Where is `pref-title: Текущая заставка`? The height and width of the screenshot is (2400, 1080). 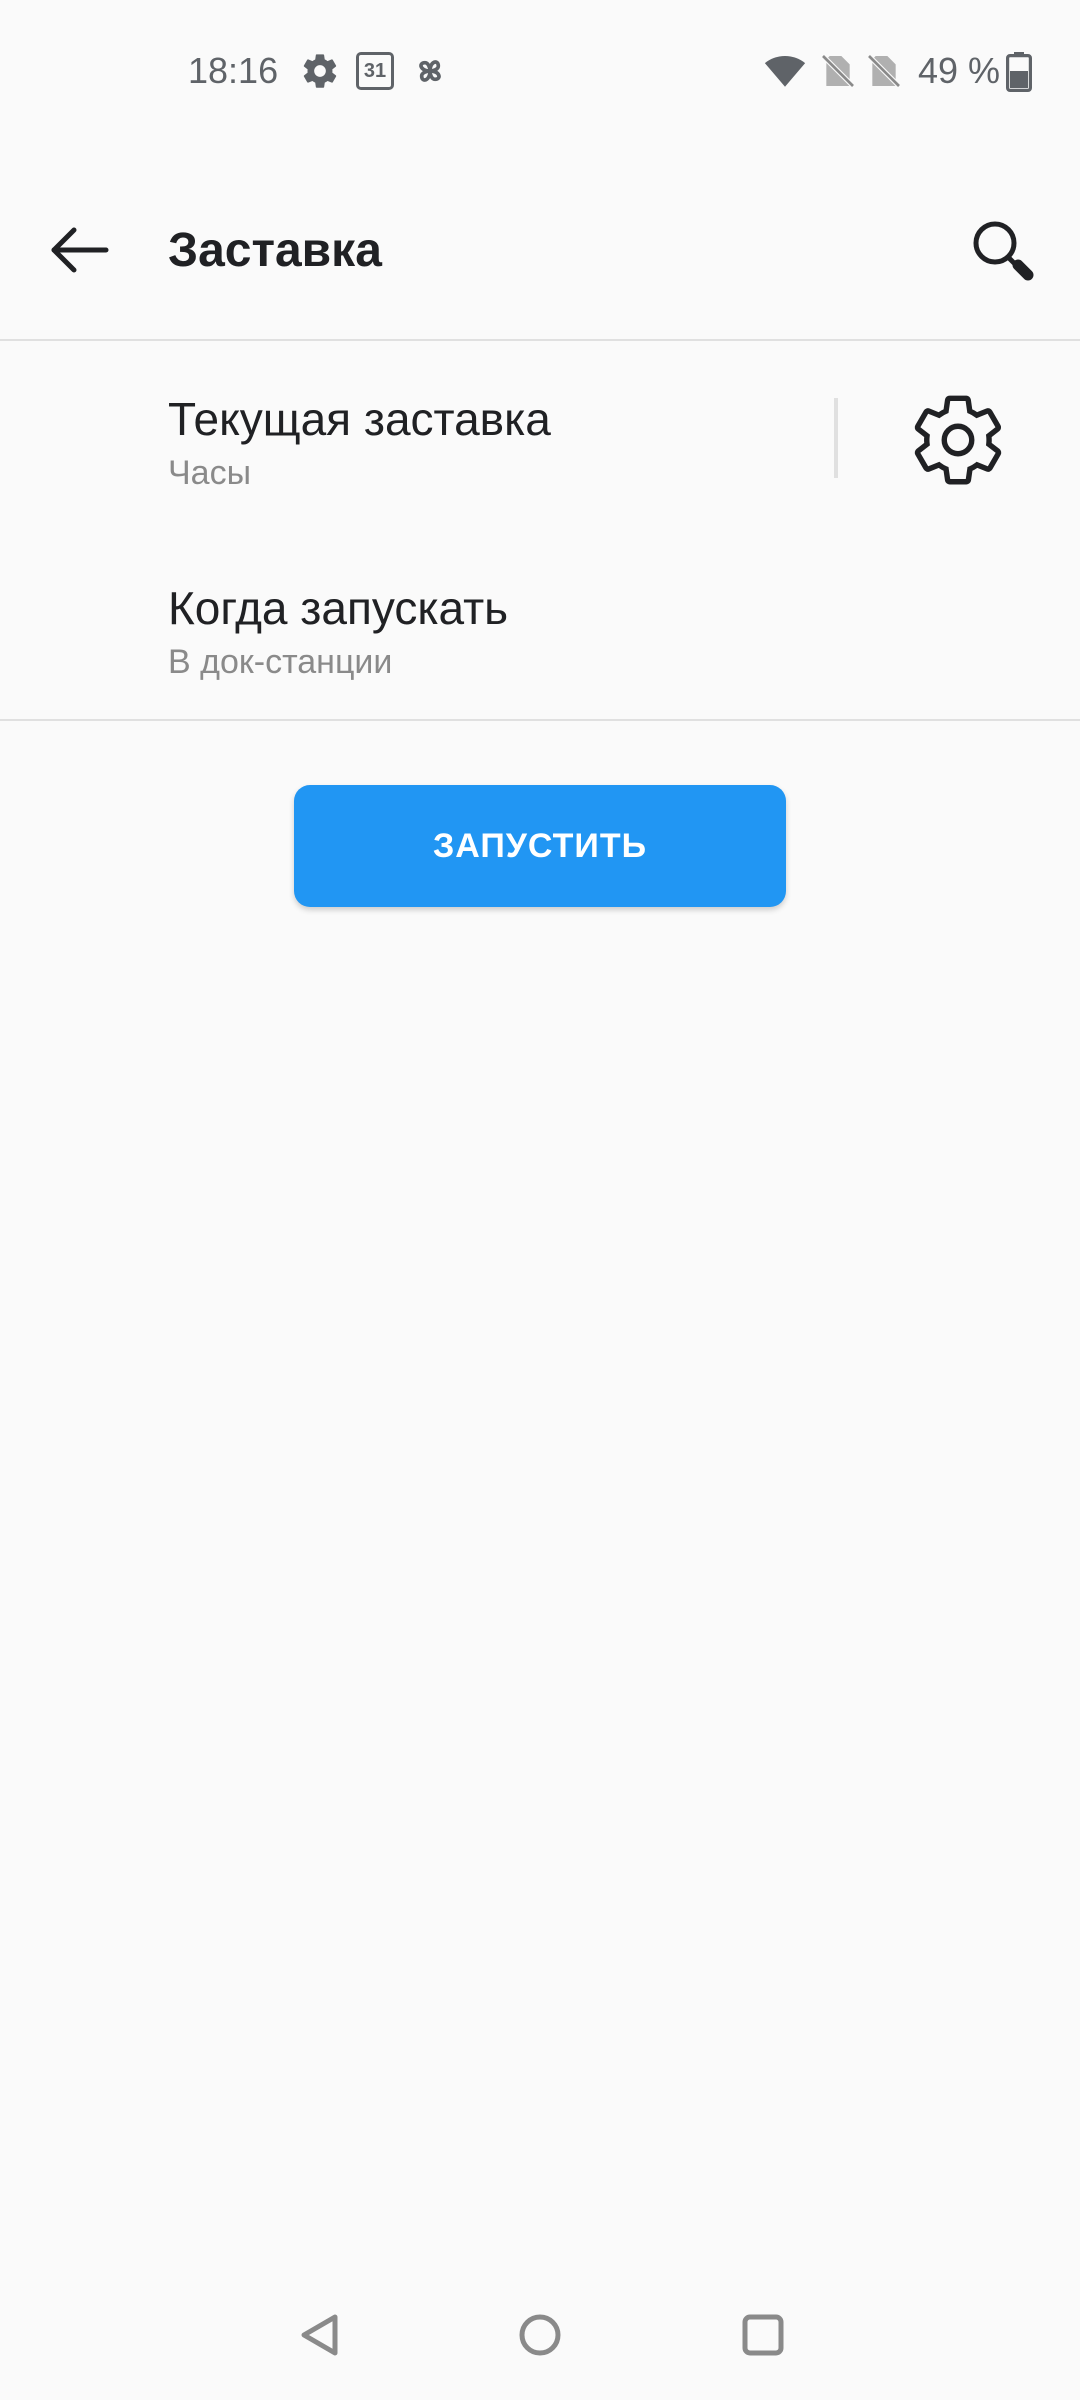 pref-title: Текущая заставка is located at coordinates (359, 419).